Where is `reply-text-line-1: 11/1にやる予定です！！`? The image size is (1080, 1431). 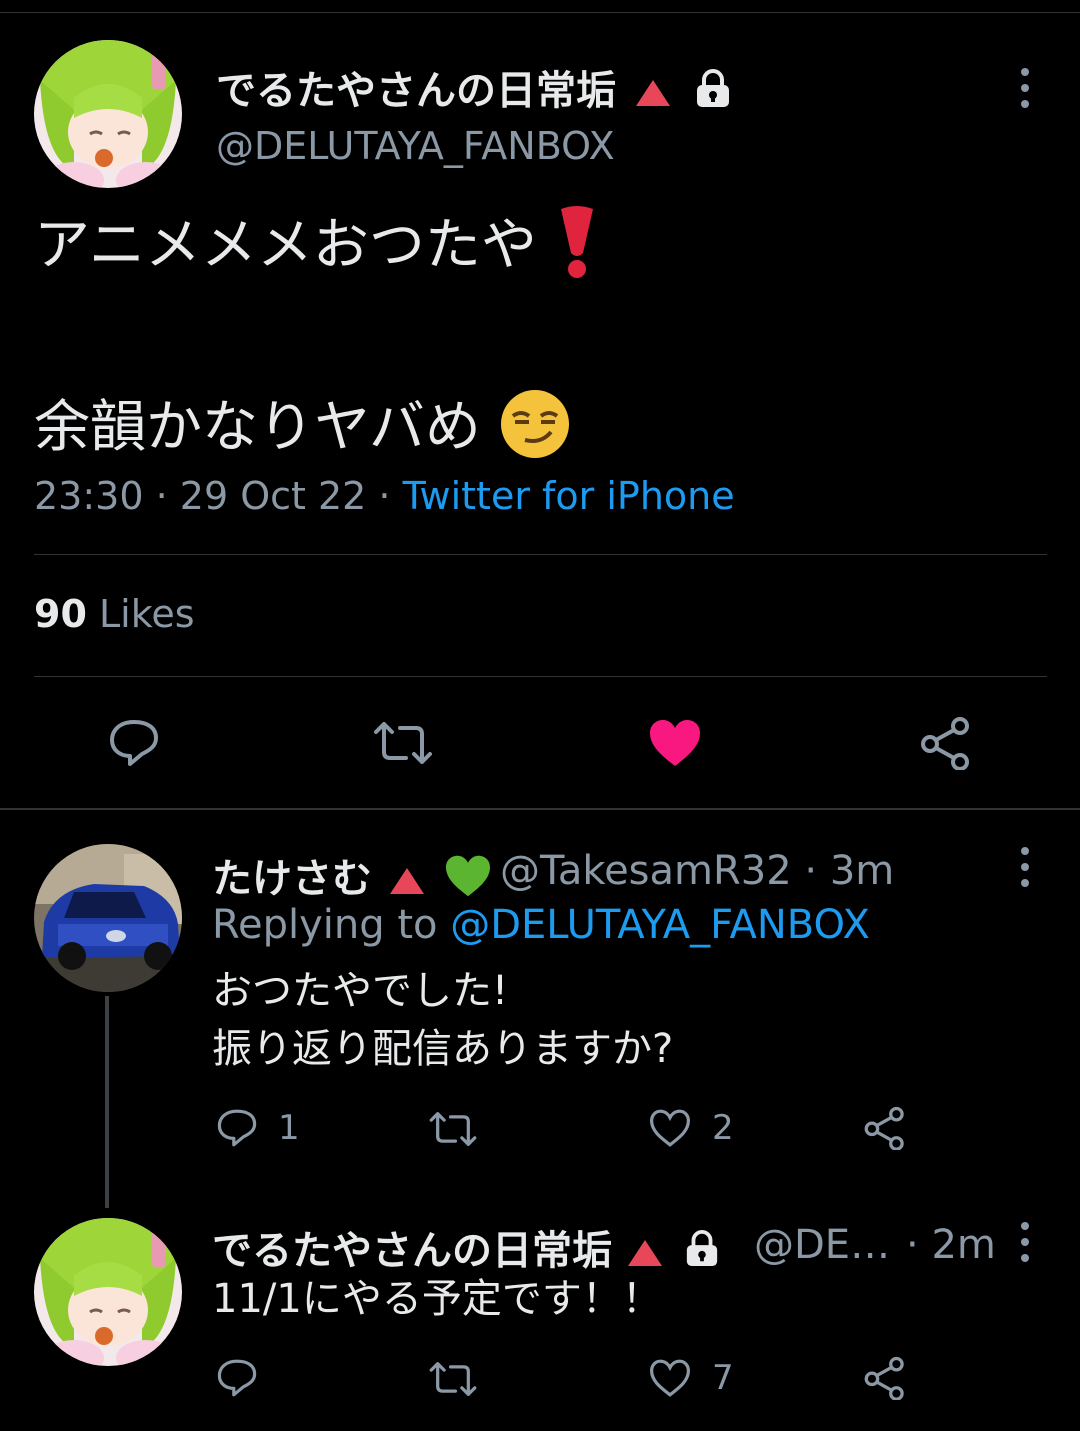 reply-text-line-1: 11/1にやる予定です！！ is located at coordinates (437, 1299).